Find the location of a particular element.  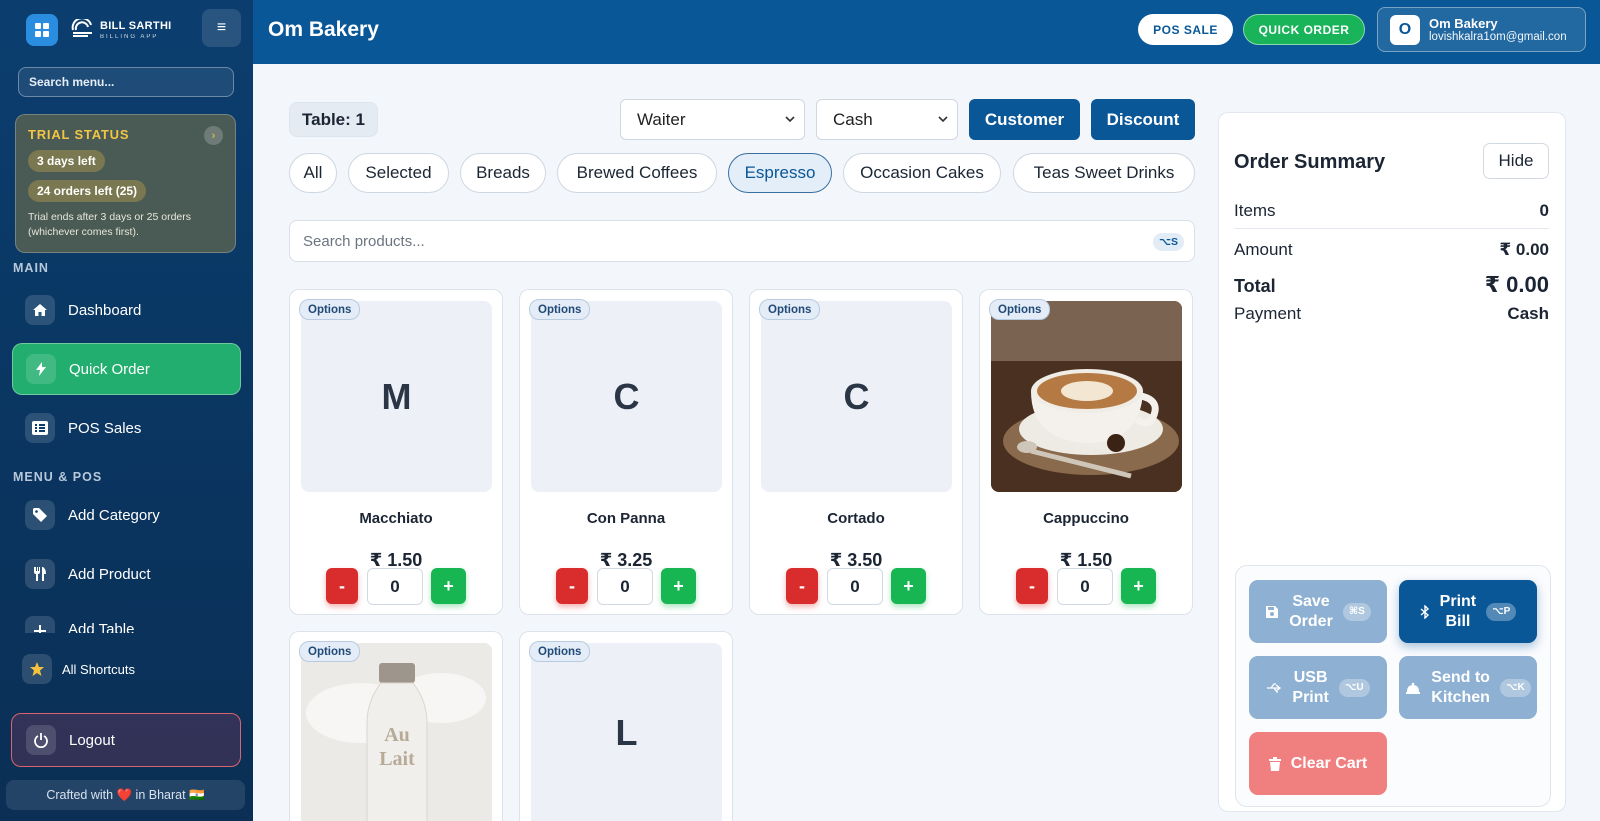

product-placeholder: L is located at coordinates (626, 732).